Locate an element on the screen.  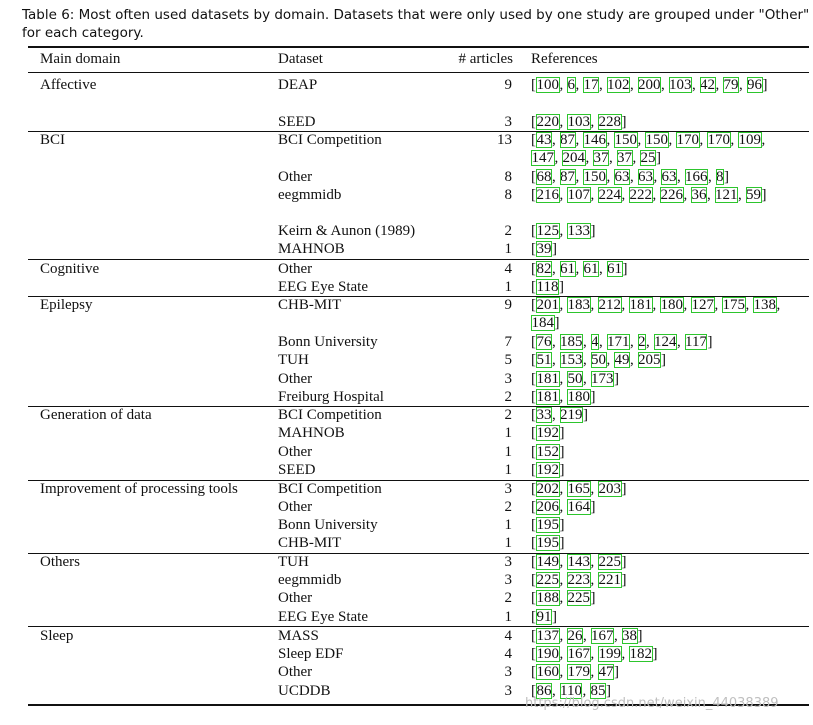
citation-link: 220 is located at coordinates (548, 122).